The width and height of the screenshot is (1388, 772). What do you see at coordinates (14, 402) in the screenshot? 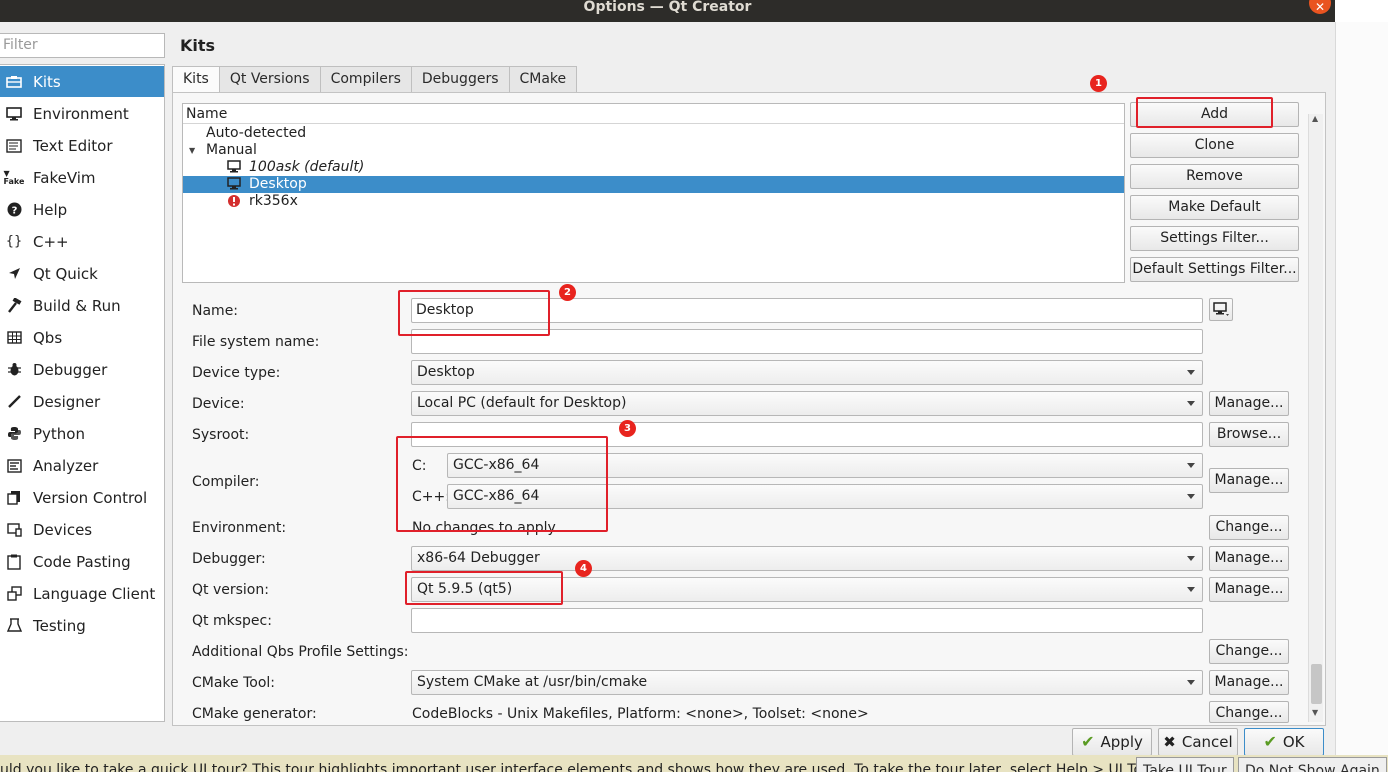
I see `pen-icon` at bounding box center [14, 402].